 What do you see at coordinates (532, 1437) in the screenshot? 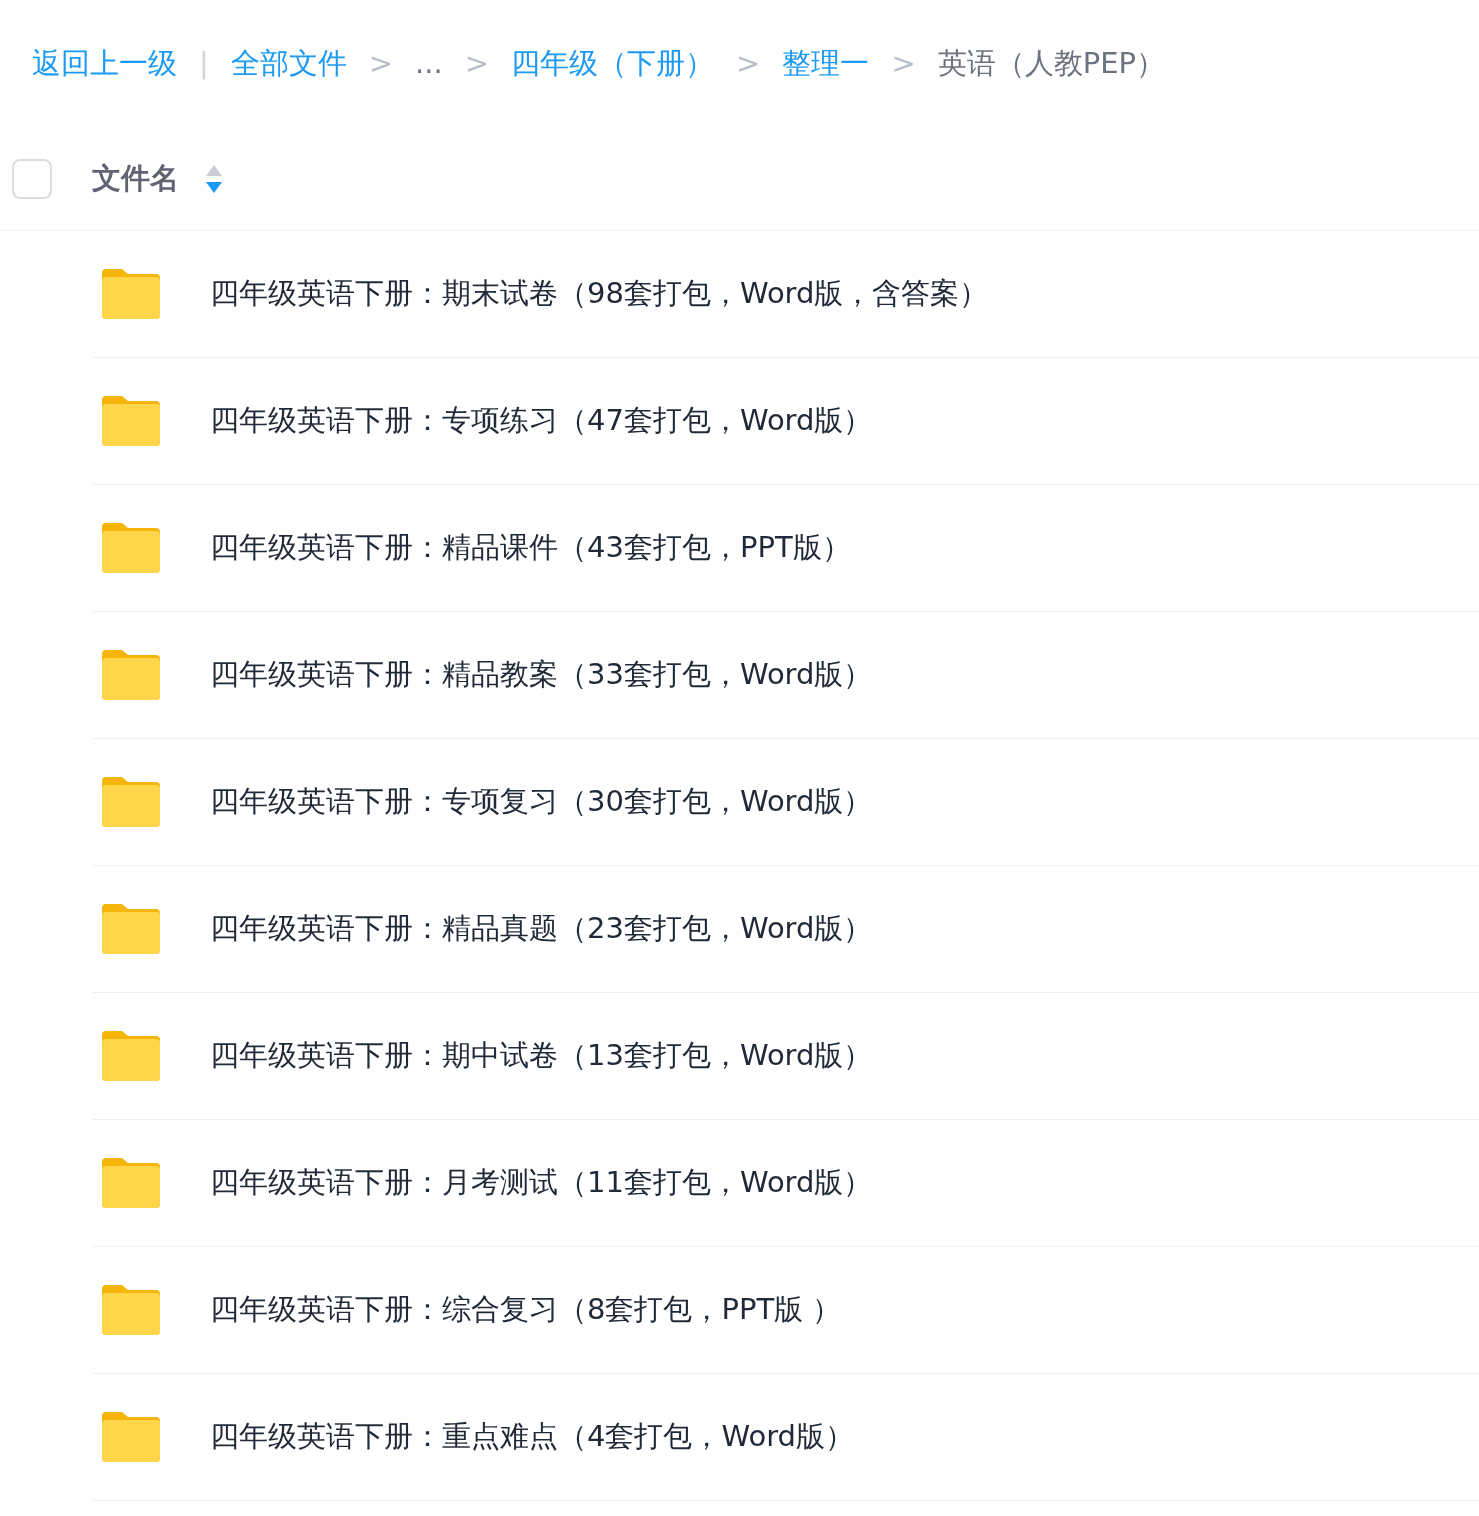
I see `file-name: 四年级英语下册：重点难点（4套打包，Word版）` at bounding box center [532, 1437].